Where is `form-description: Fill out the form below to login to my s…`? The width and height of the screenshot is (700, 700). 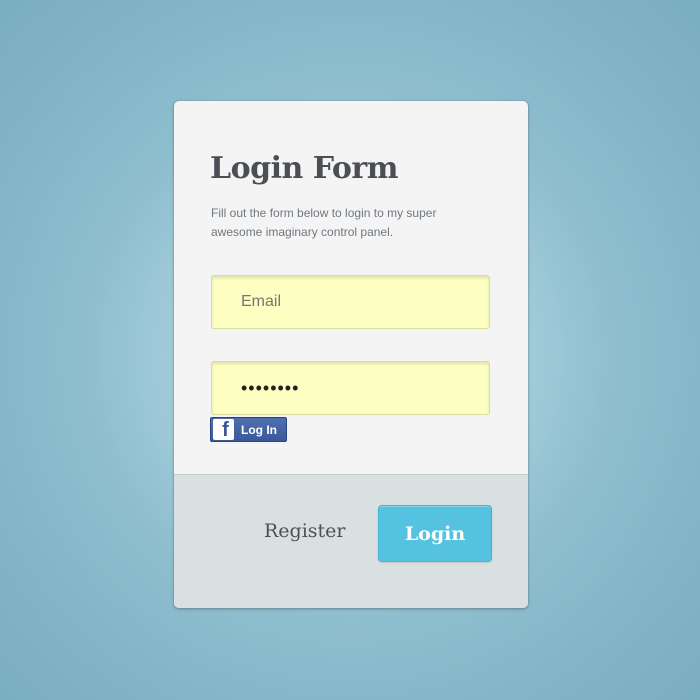
form-description: Fill out the form below to login to my s… is located at coordinates (324, 222).